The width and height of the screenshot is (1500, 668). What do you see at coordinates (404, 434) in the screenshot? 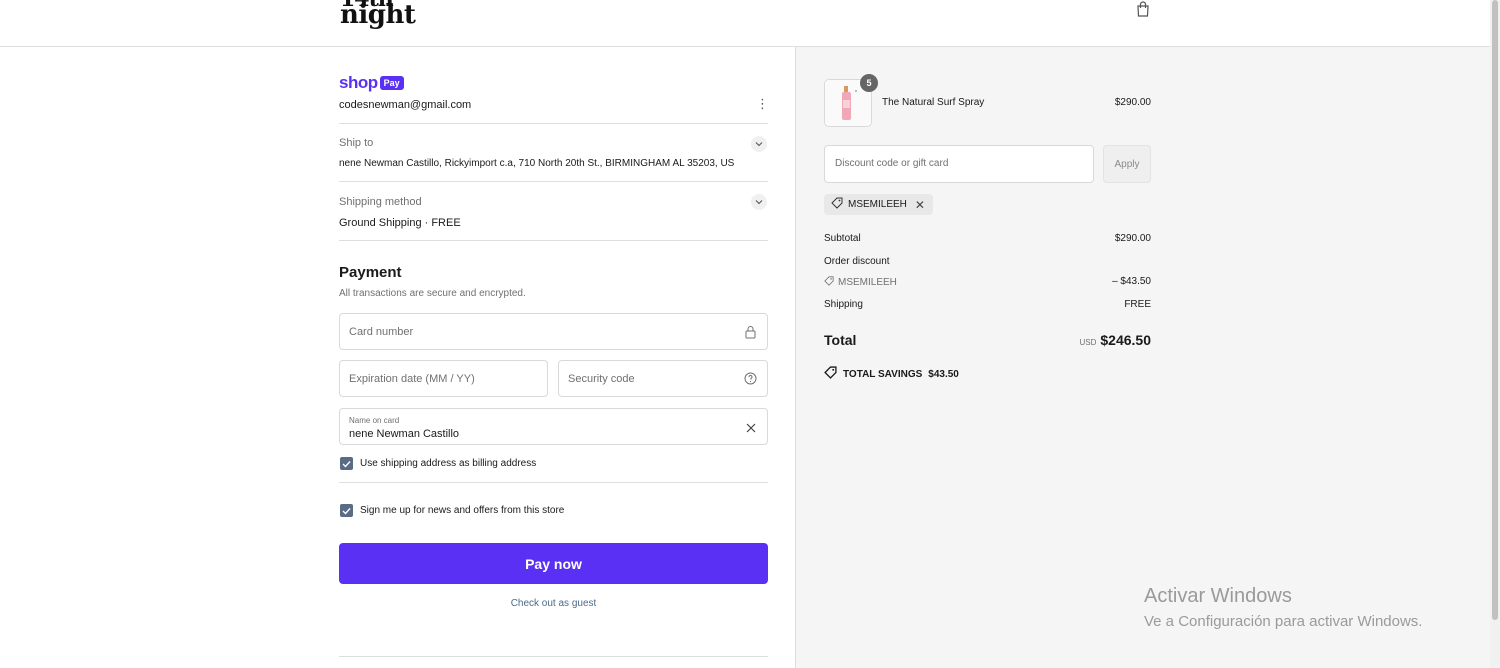
I see `name-on-card-value: nene Newman Castillo` at bounding box center [404, 434].